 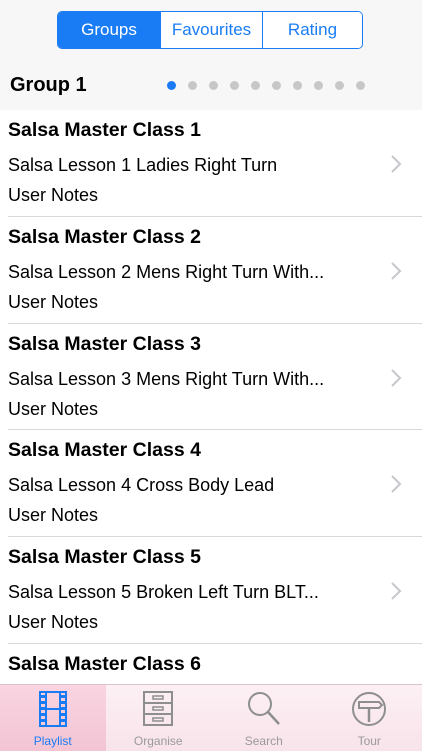 I want to click on tab-organise: Organise, so click(x=159, y=718).